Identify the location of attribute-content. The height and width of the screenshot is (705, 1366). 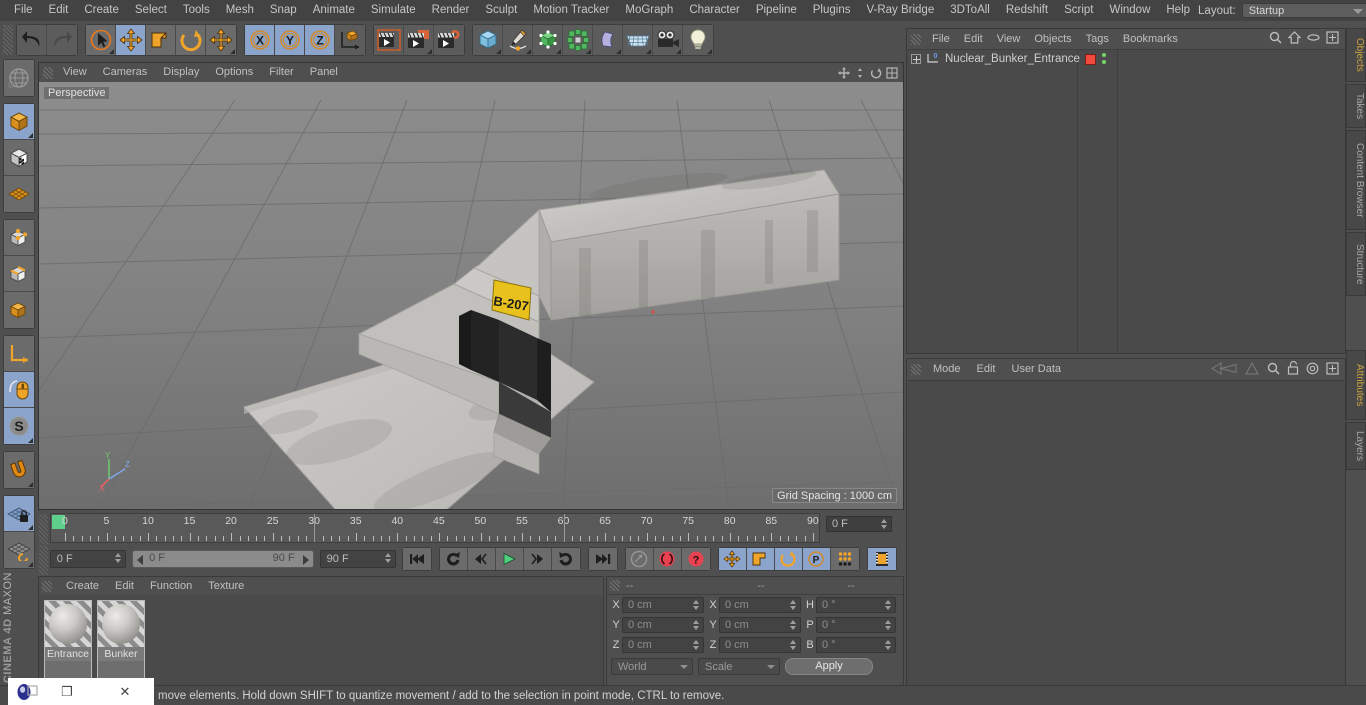
(1126, 533).